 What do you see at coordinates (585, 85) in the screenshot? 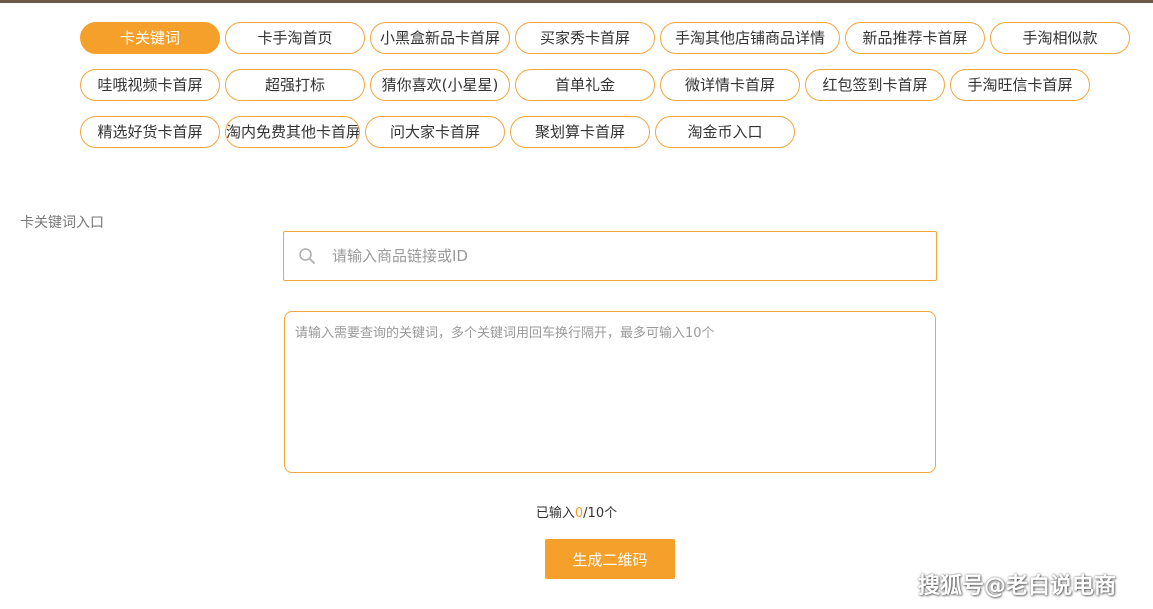
I see `tab-first-order-gift: 首单礼金` at bounding box center [585, 85].